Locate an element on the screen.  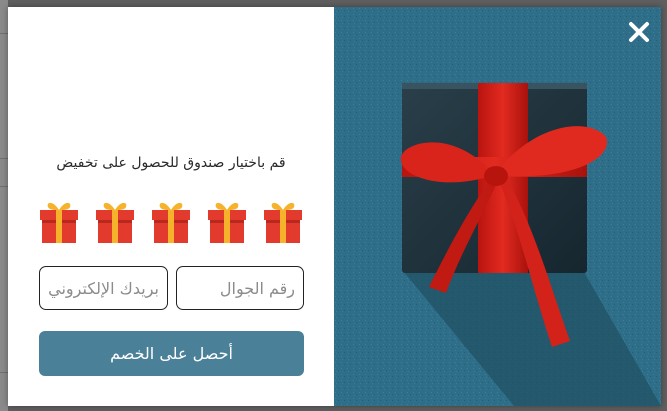
close-button is located at coordinates (639, 32).